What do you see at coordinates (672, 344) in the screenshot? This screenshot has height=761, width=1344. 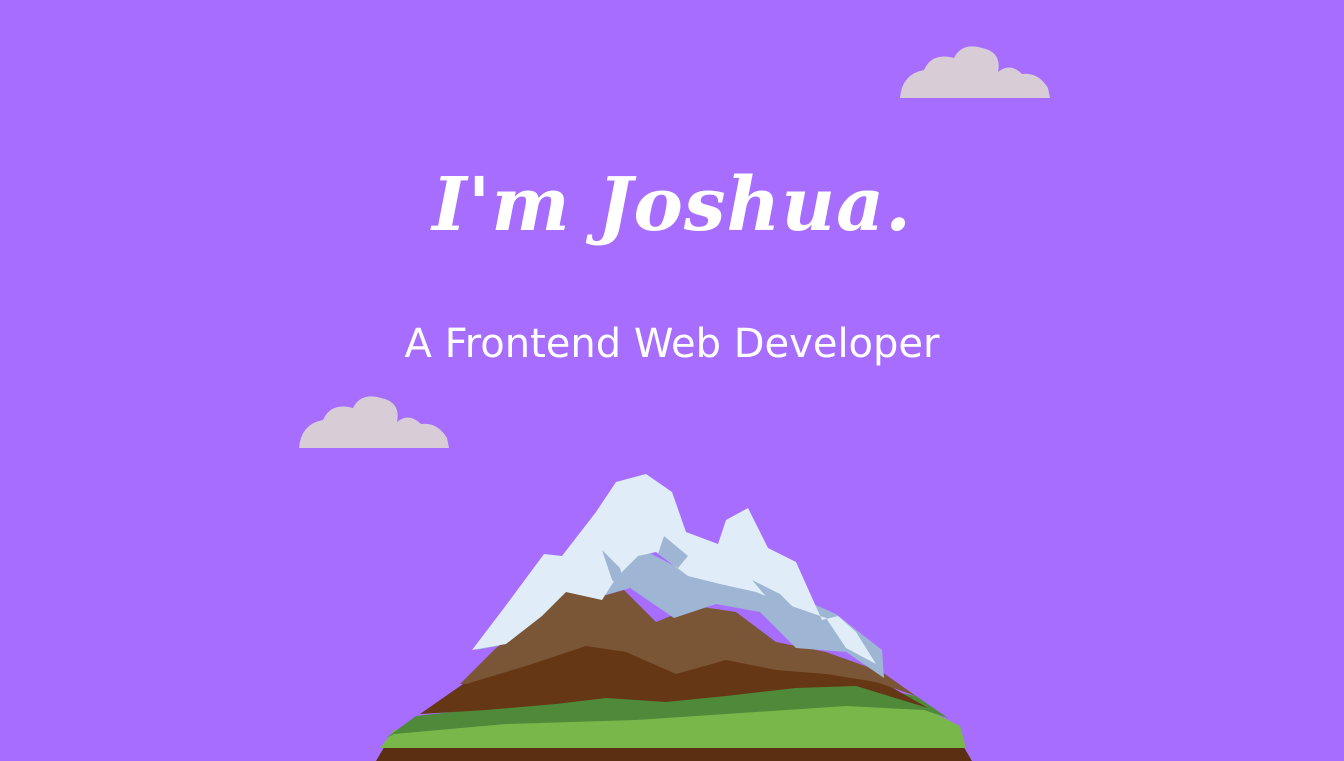 I see `hero-subtitle: A Frontend Web Developer` at bounding box center [672, 344].